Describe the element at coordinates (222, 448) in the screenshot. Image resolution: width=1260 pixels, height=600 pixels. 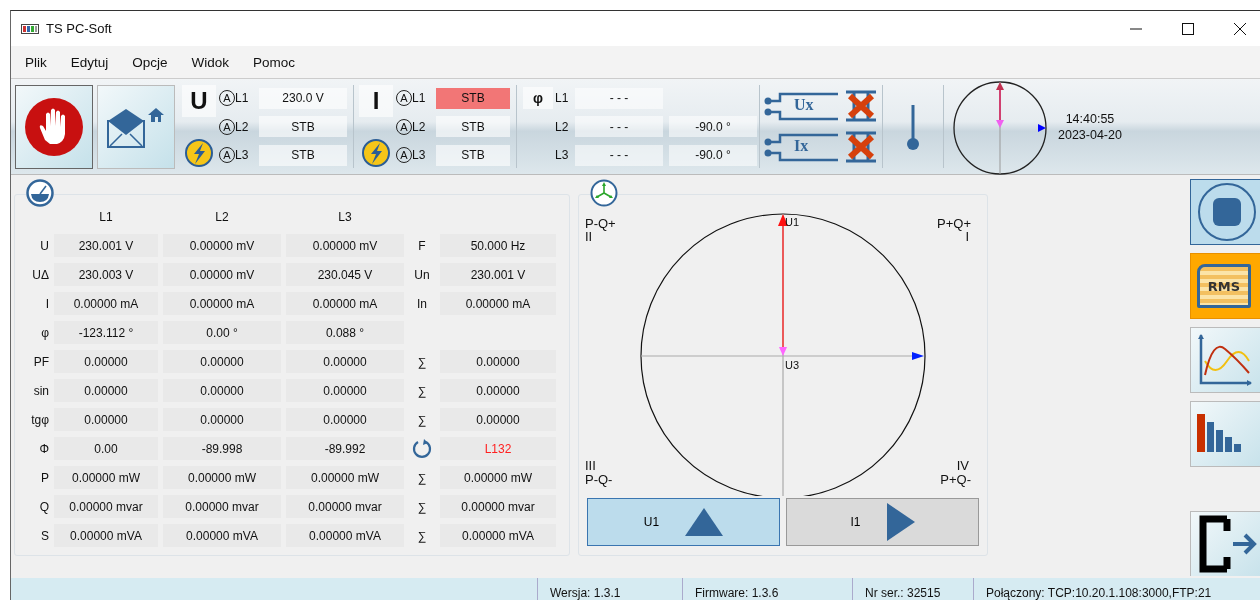
I see `table-cell: -89.998` at that location.